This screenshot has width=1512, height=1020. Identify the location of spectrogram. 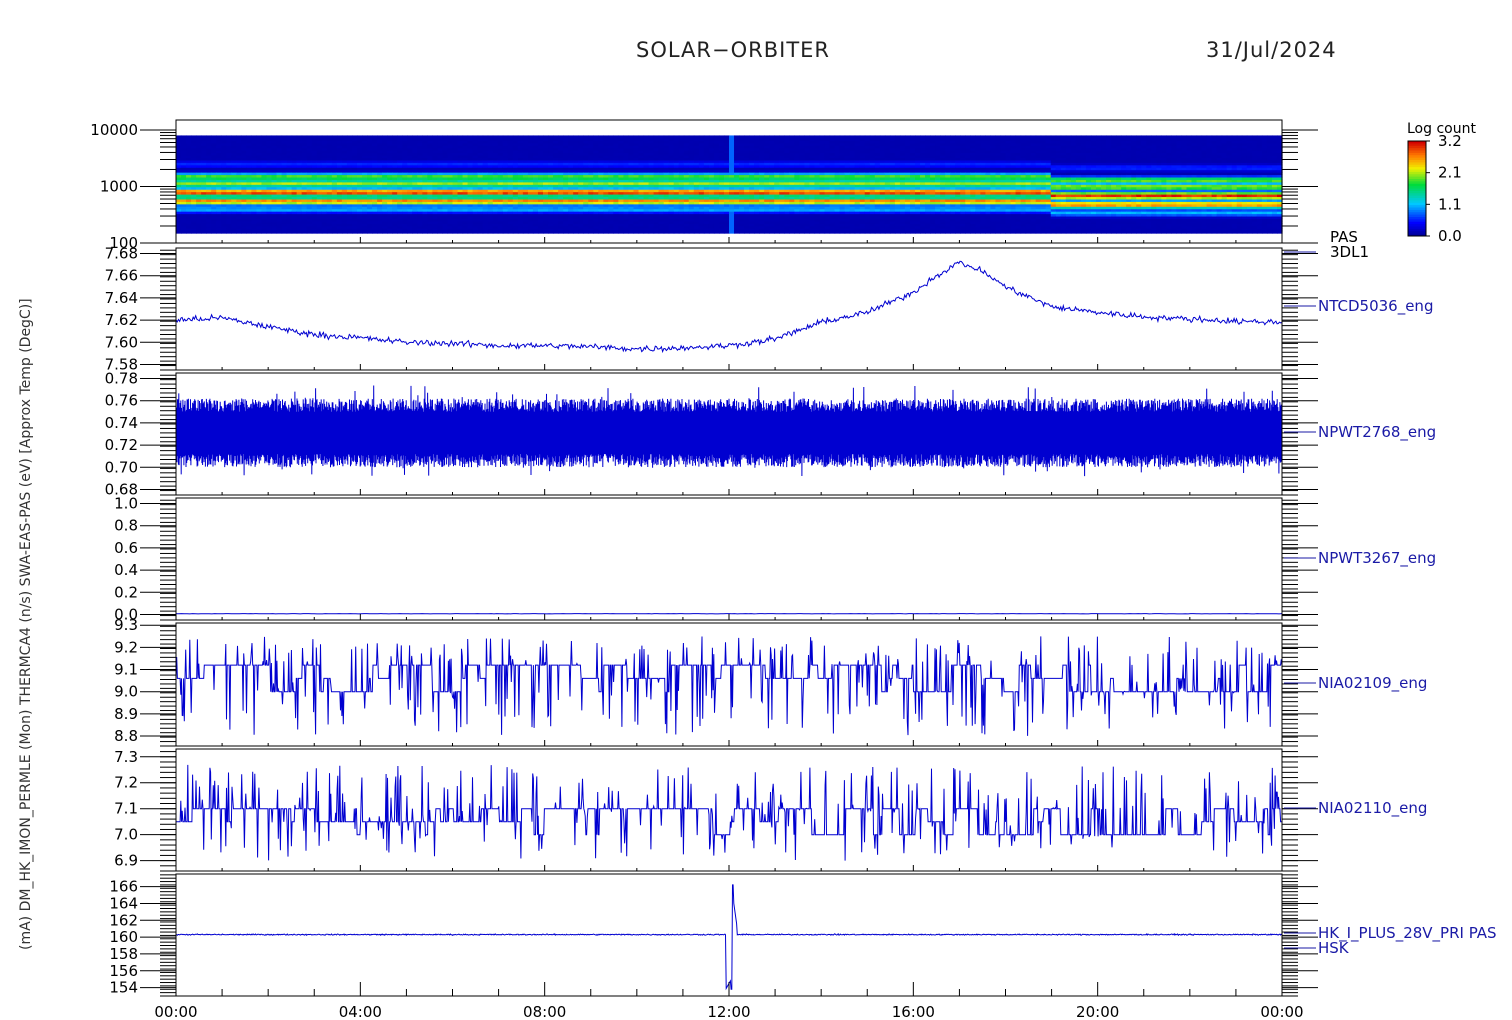
(729, 184).